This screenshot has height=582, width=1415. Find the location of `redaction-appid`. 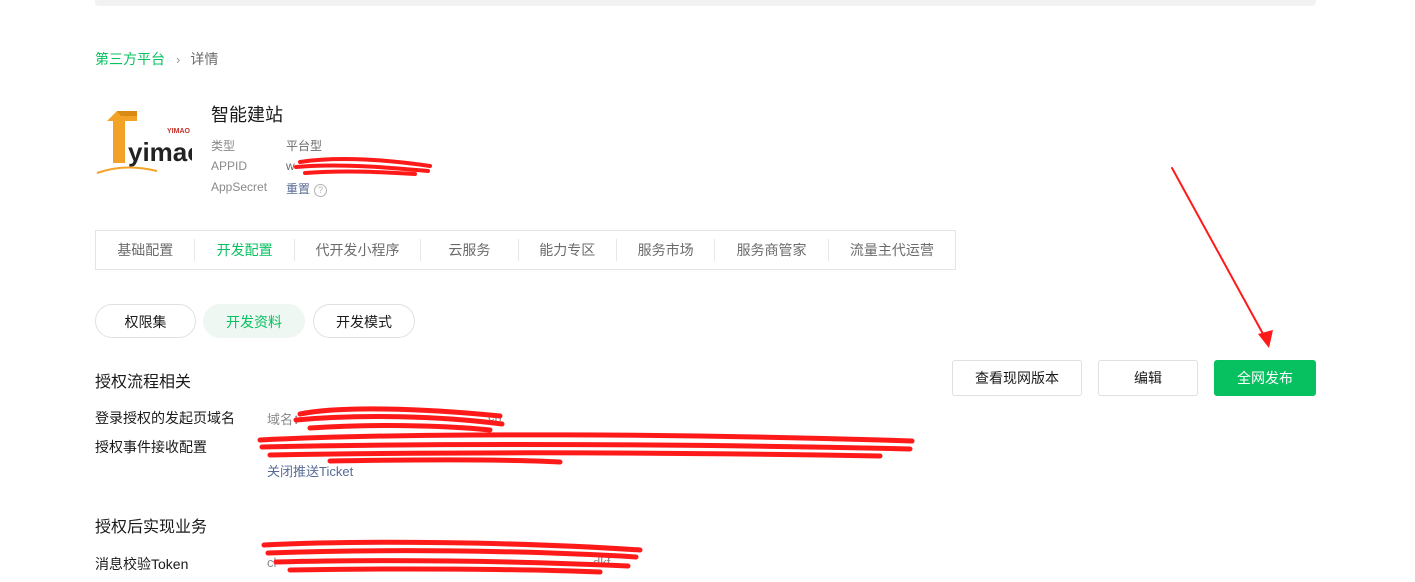

redaction-appid is located at coordinates (363, 166).